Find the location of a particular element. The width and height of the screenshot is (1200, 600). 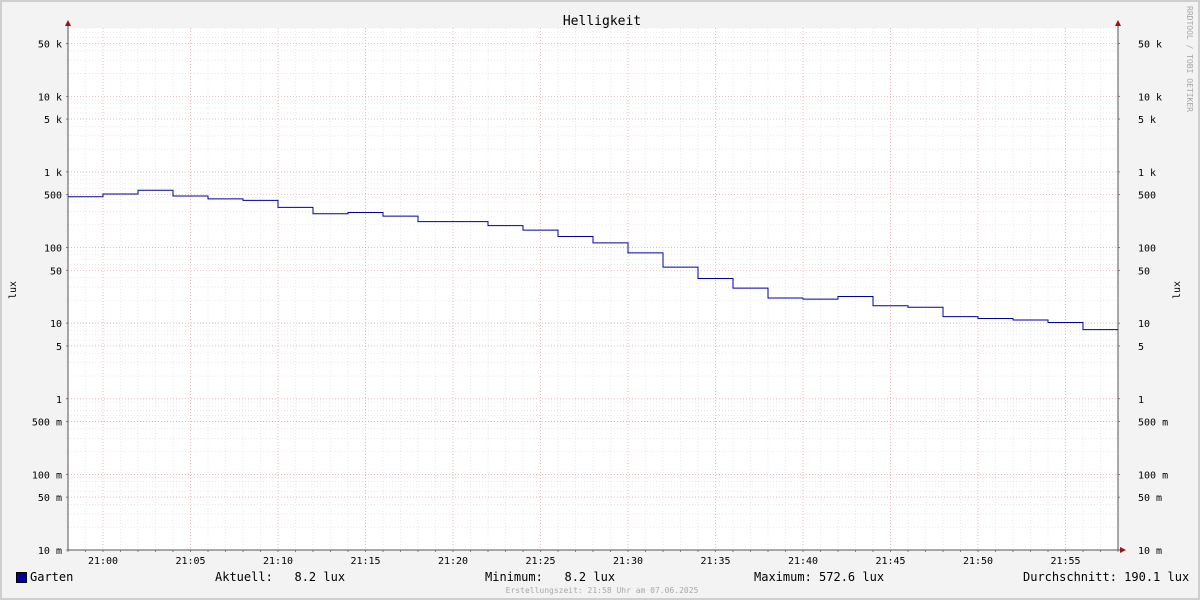

legend-maximum: Maximum: 572.6 lux is located at coordinates (819, 577).